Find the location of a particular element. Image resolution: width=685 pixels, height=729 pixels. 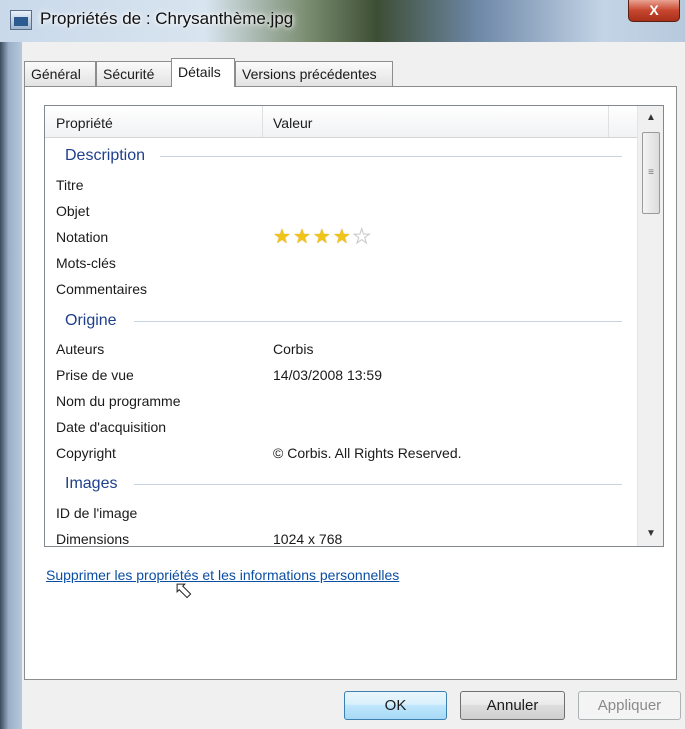

window-icon is located at coordinates (21, 20).